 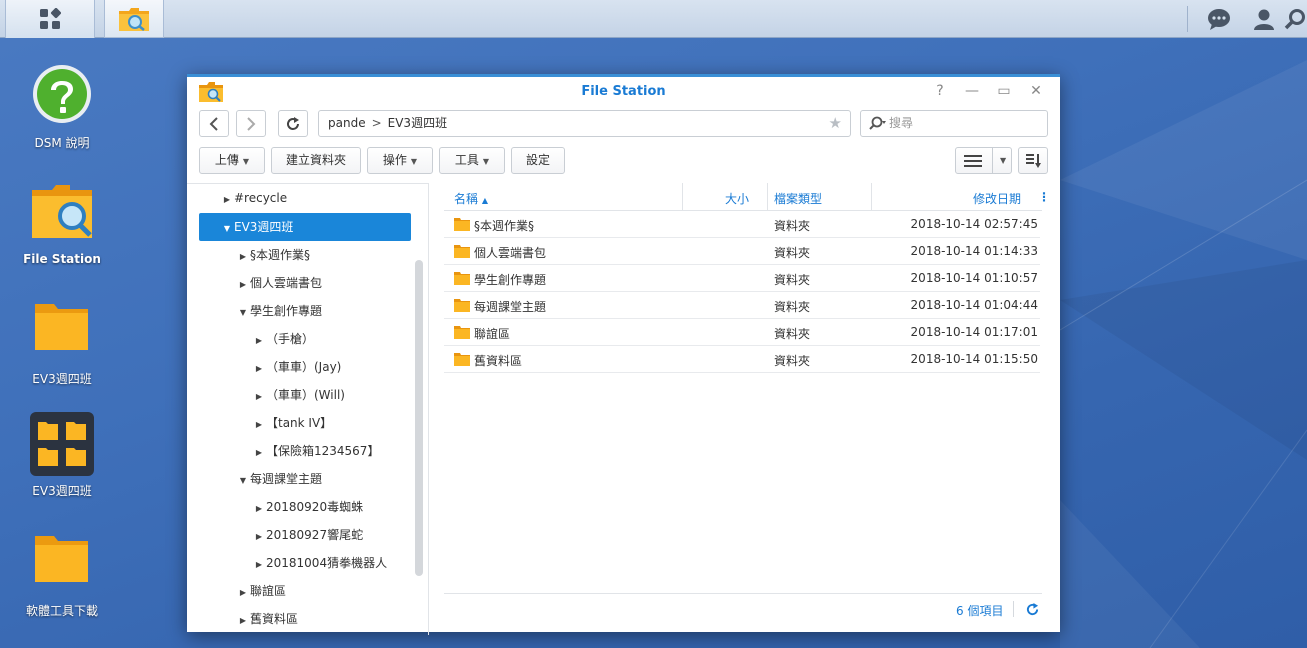 What do you see at coordinates (974, 359) in the screenshot?
I see `file-modified: 2018-10-14 01:15:50` at bounding box center [974, 359].